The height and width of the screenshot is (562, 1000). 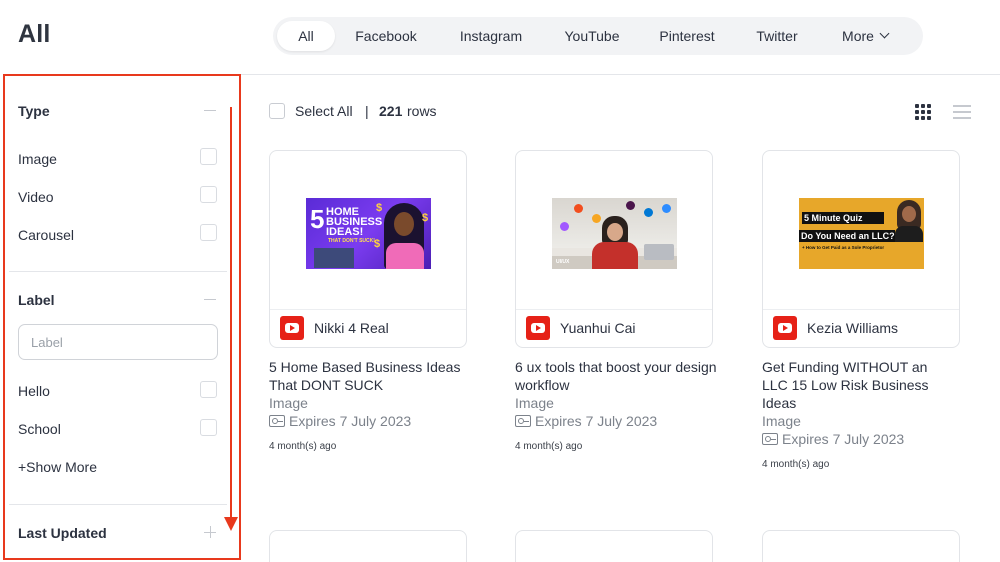 I want to click on expand-plus-icon, so click(x=210, y=532).